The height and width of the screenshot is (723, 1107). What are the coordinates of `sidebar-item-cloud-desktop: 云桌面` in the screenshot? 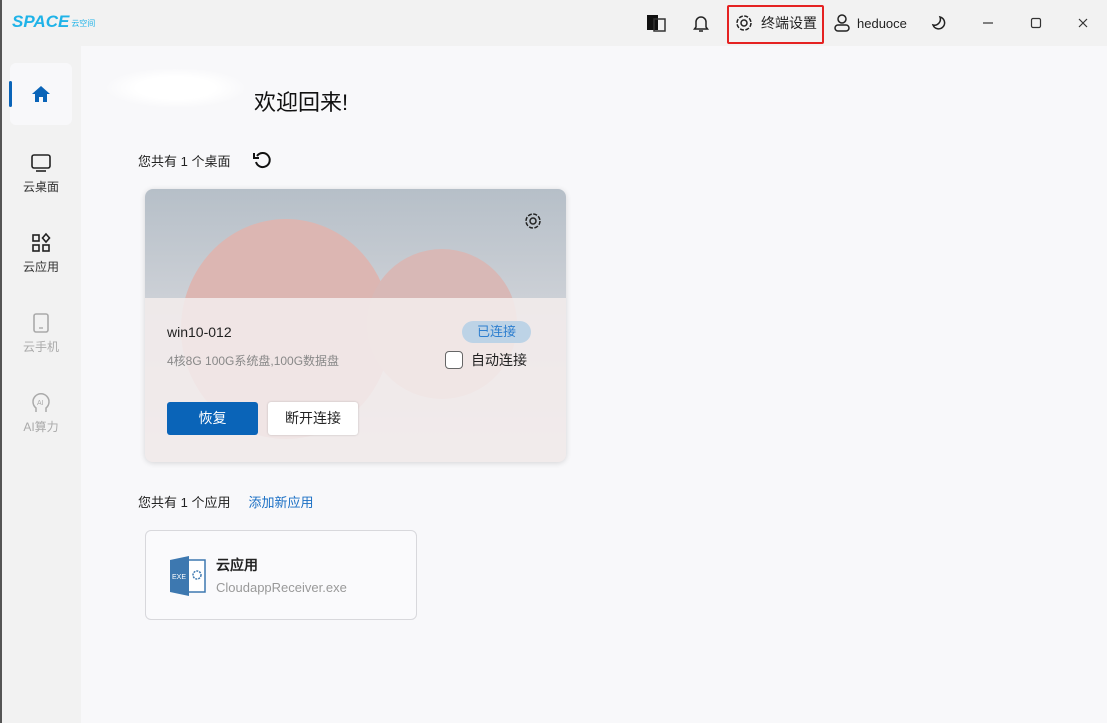 It's located at (41, 173).